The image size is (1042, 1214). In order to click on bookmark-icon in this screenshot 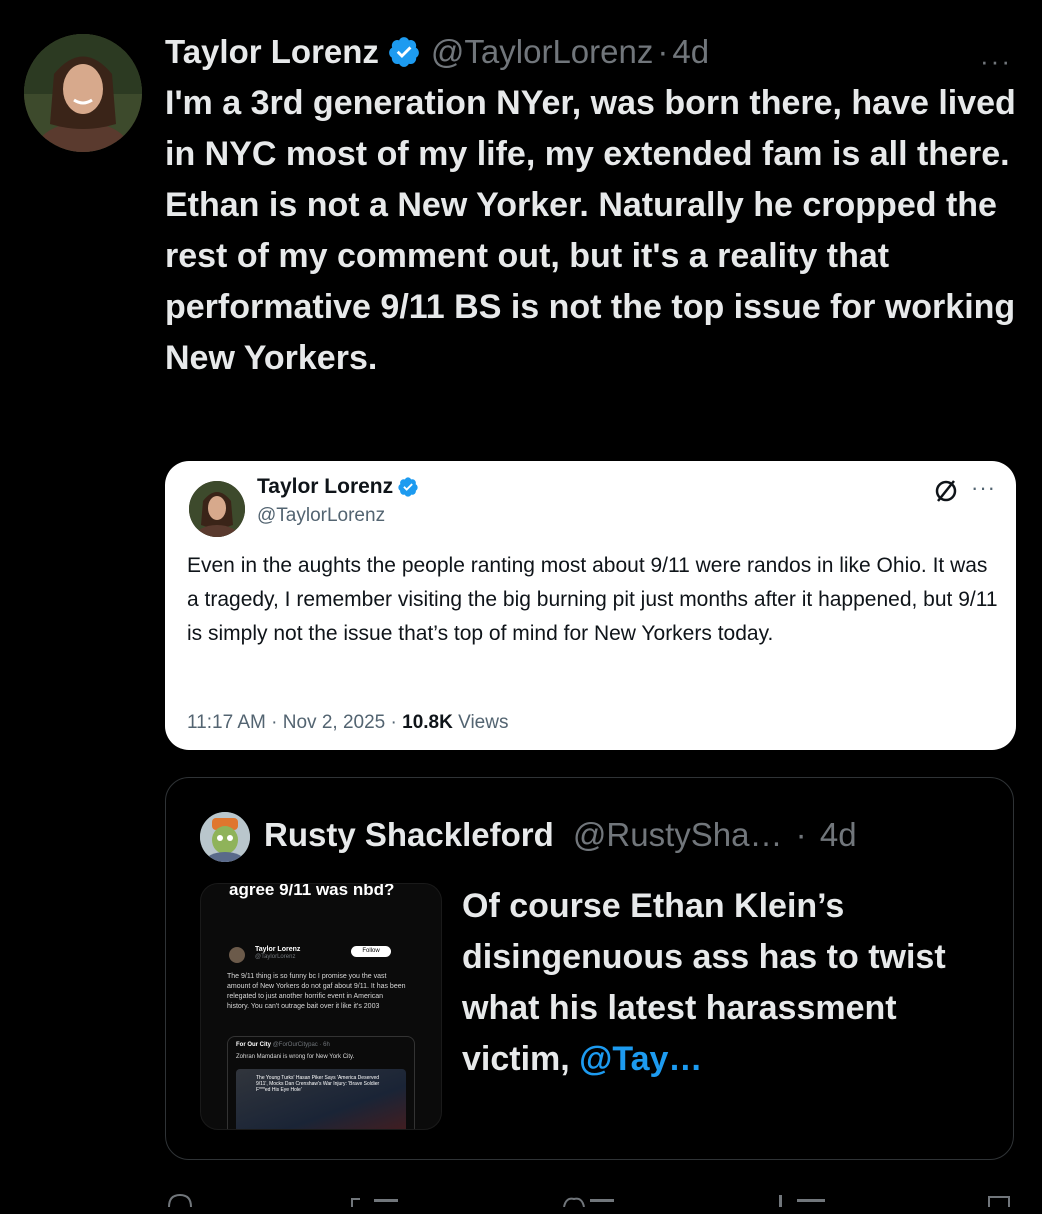, I will do `click(1000, 1196)`.